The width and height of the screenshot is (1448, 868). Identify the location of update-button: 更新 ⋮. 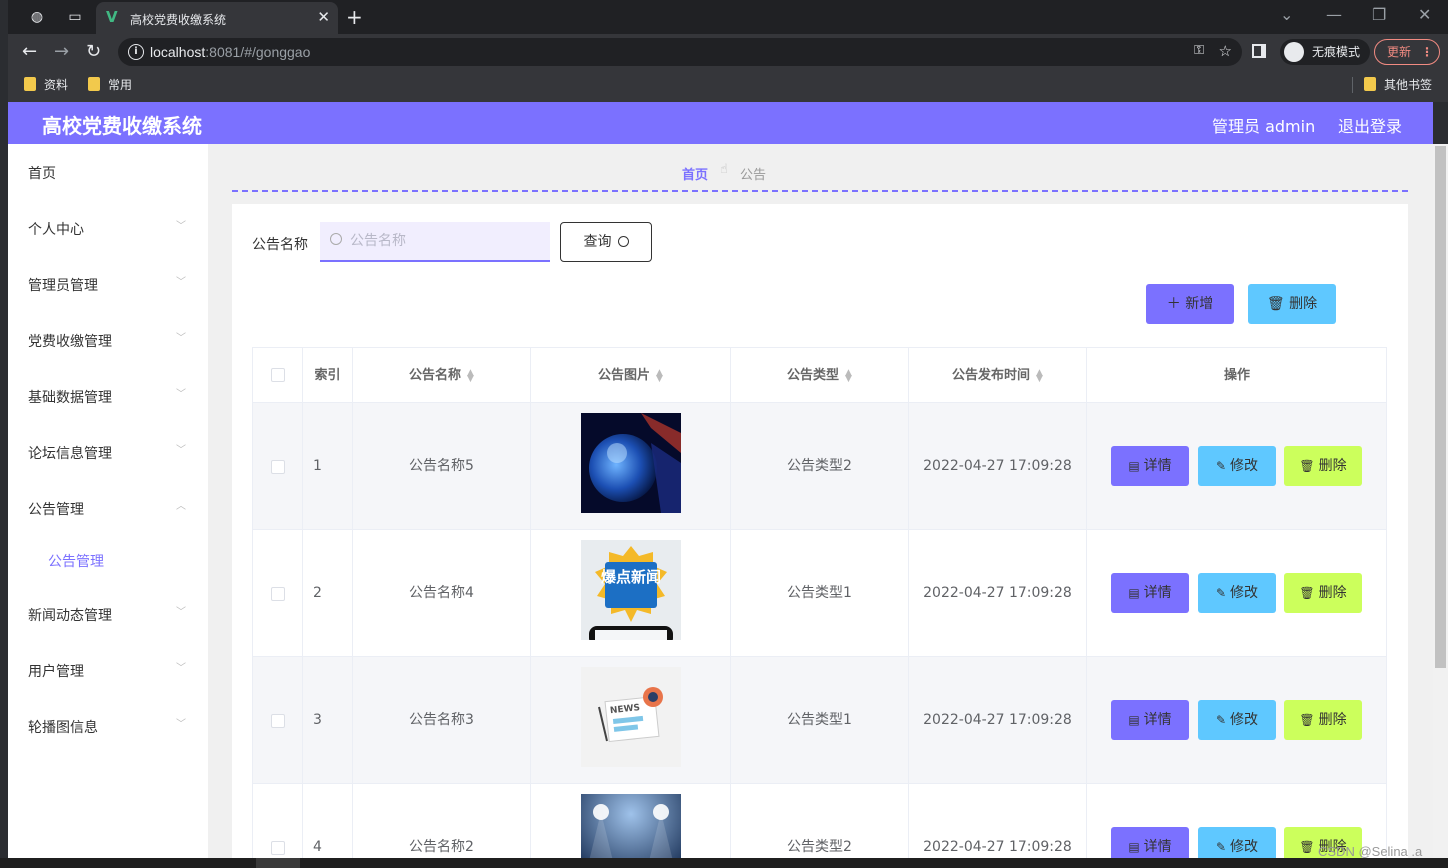
(1407, 52).